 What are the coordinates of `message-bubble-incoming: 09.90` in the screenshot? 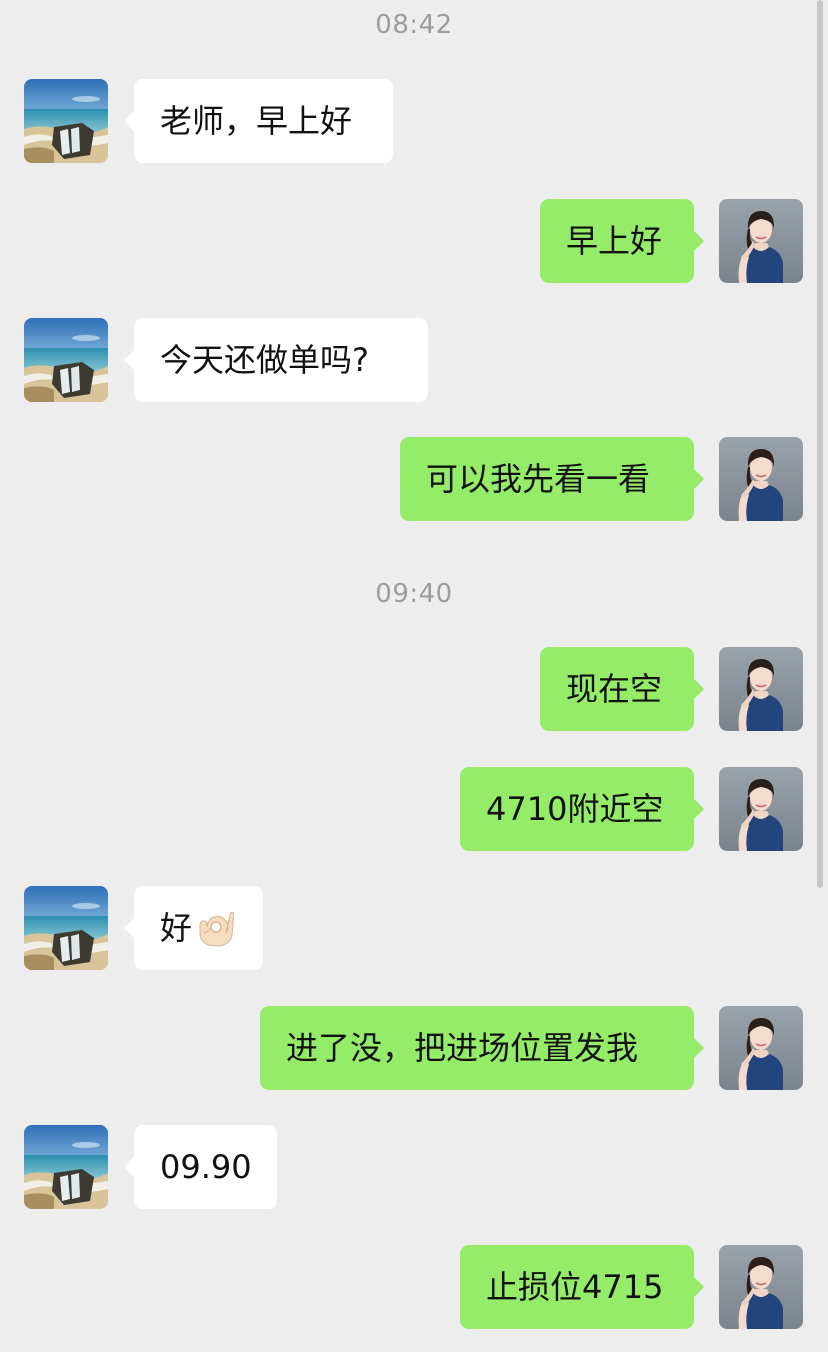 It's located at (200, 1167).